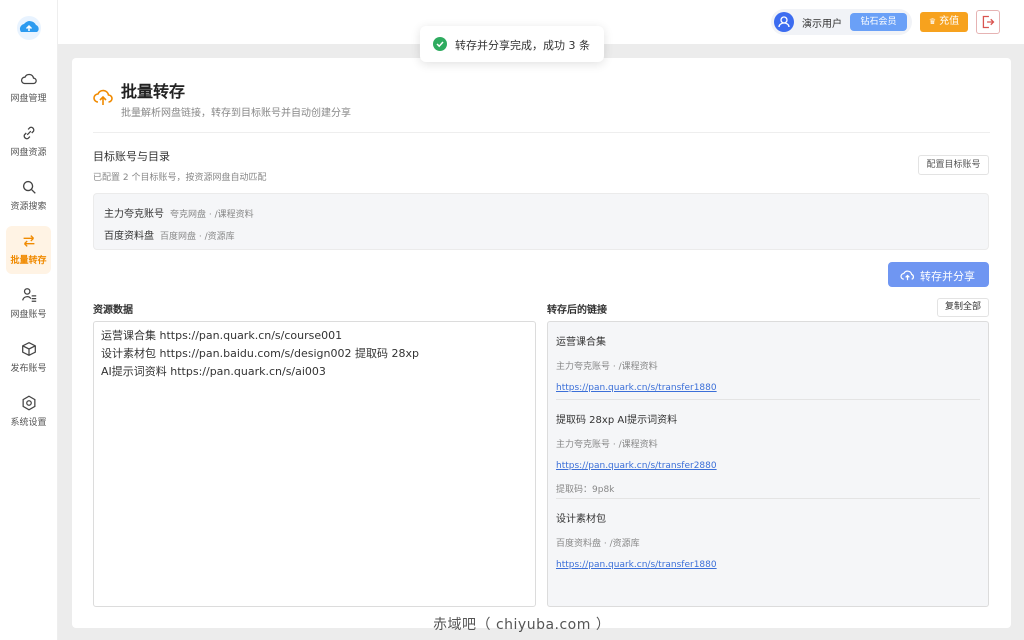 This screenshot has height=640, width=1024. Describe the element at coordinates (180, 178) in the screenshot. I see `target-section-desc: 已配置 2 个目标账号，按资源网盘自动匹配` at that location.